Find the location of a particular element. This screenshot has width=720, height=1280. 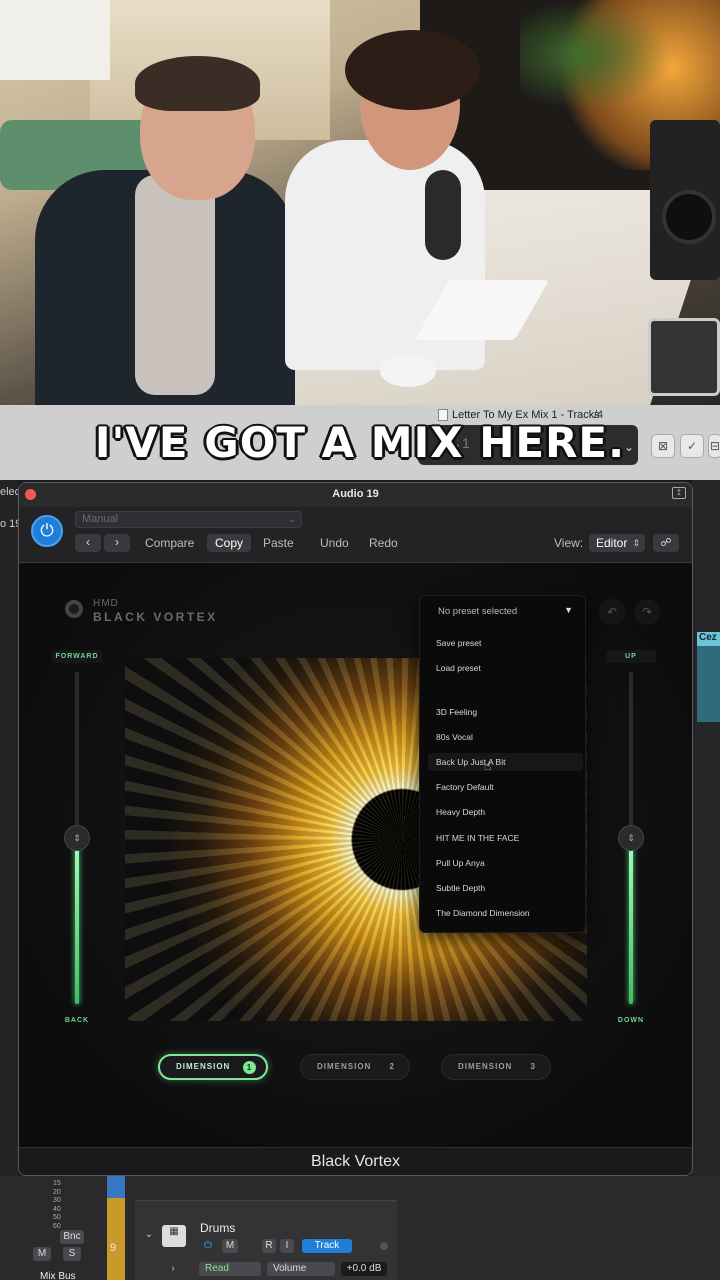

plugin-footer-title: Black Vortex is located at coordinates (355, 1161).